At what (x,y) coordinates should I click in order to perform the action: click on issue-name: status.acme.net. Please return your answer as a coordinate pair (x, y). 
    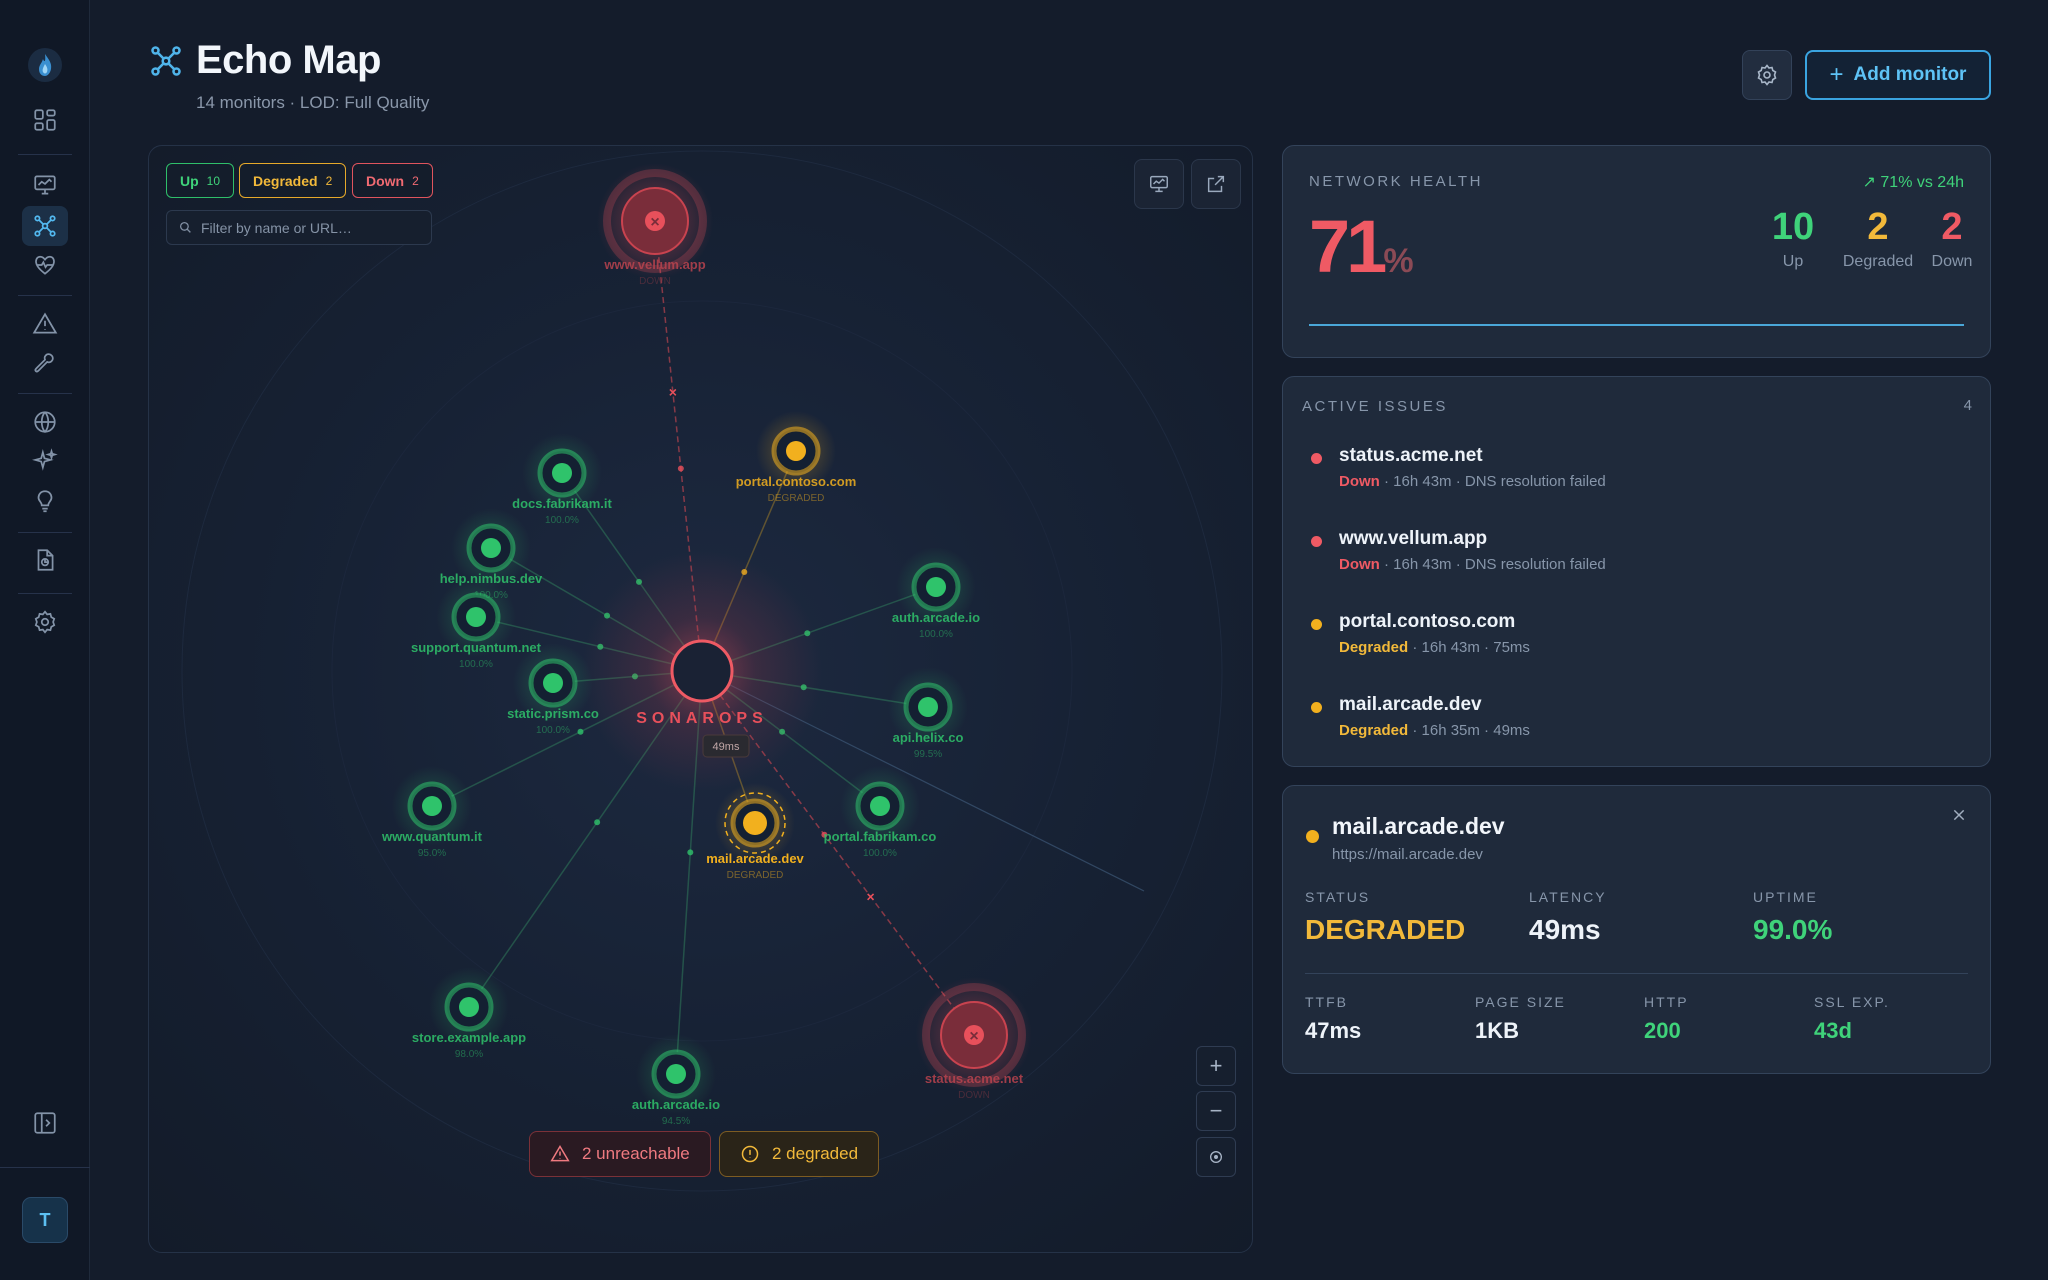
    Looking at the image, I should click on (1411, 455).